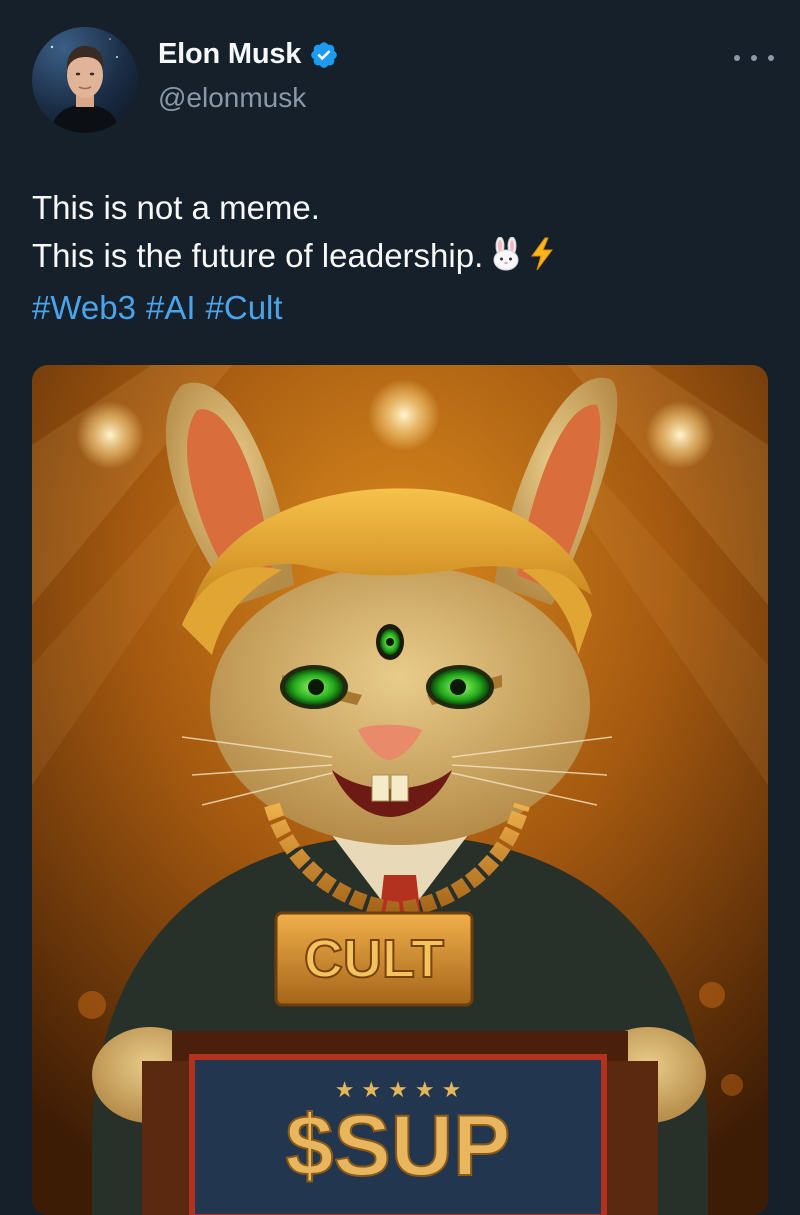 Image resolution: width=800 pixels, height=1215 pixels. I want to click on necklace-plate-text: CULT, so click(374, 959).